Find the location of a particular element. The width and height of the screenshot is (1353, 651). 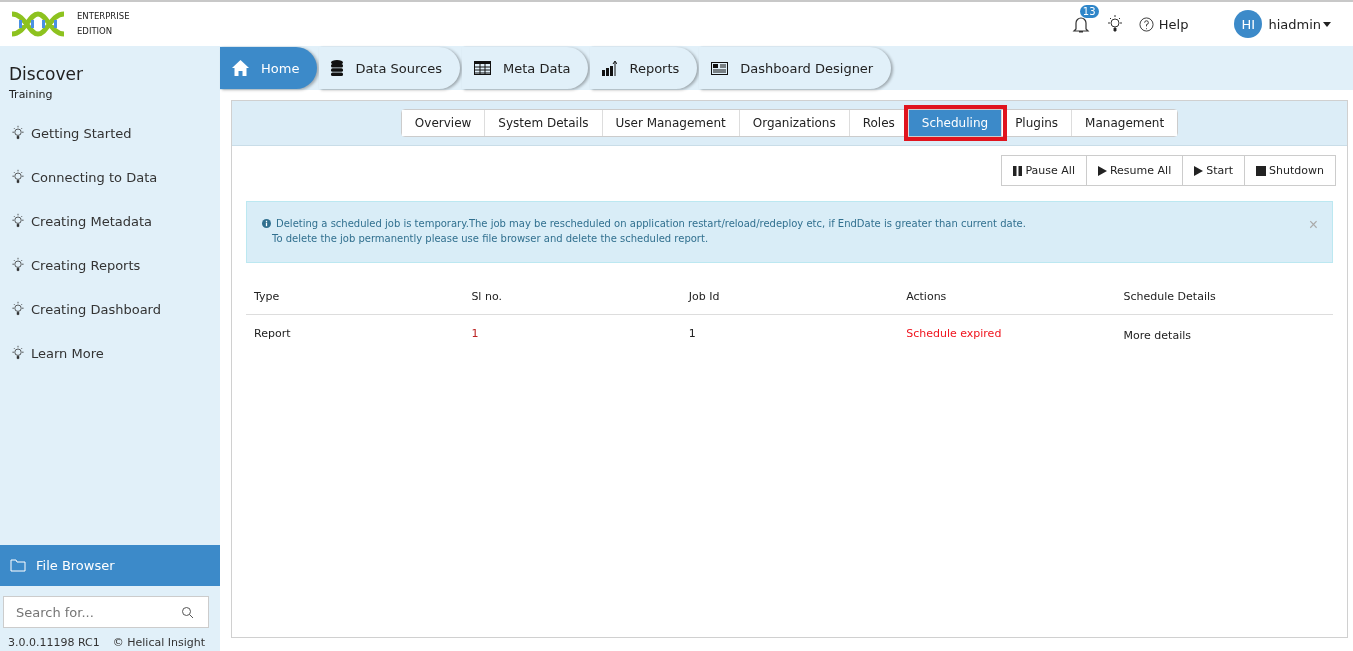

sidebar-item: Creating Dashboard is located at coordinates (96, 309).